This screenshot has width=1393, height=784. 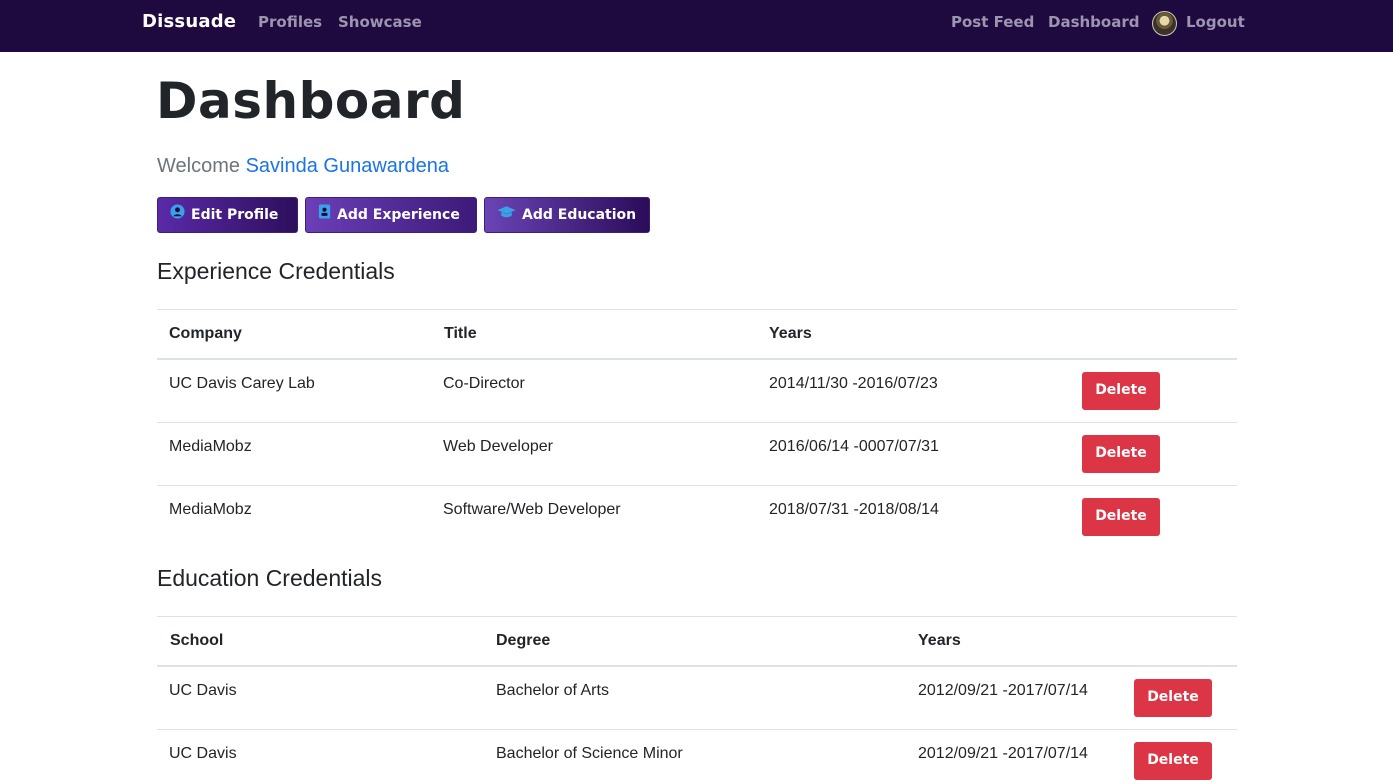 I want to click on edit-profile-button: Edit Profile, so click(x=227, y=215).